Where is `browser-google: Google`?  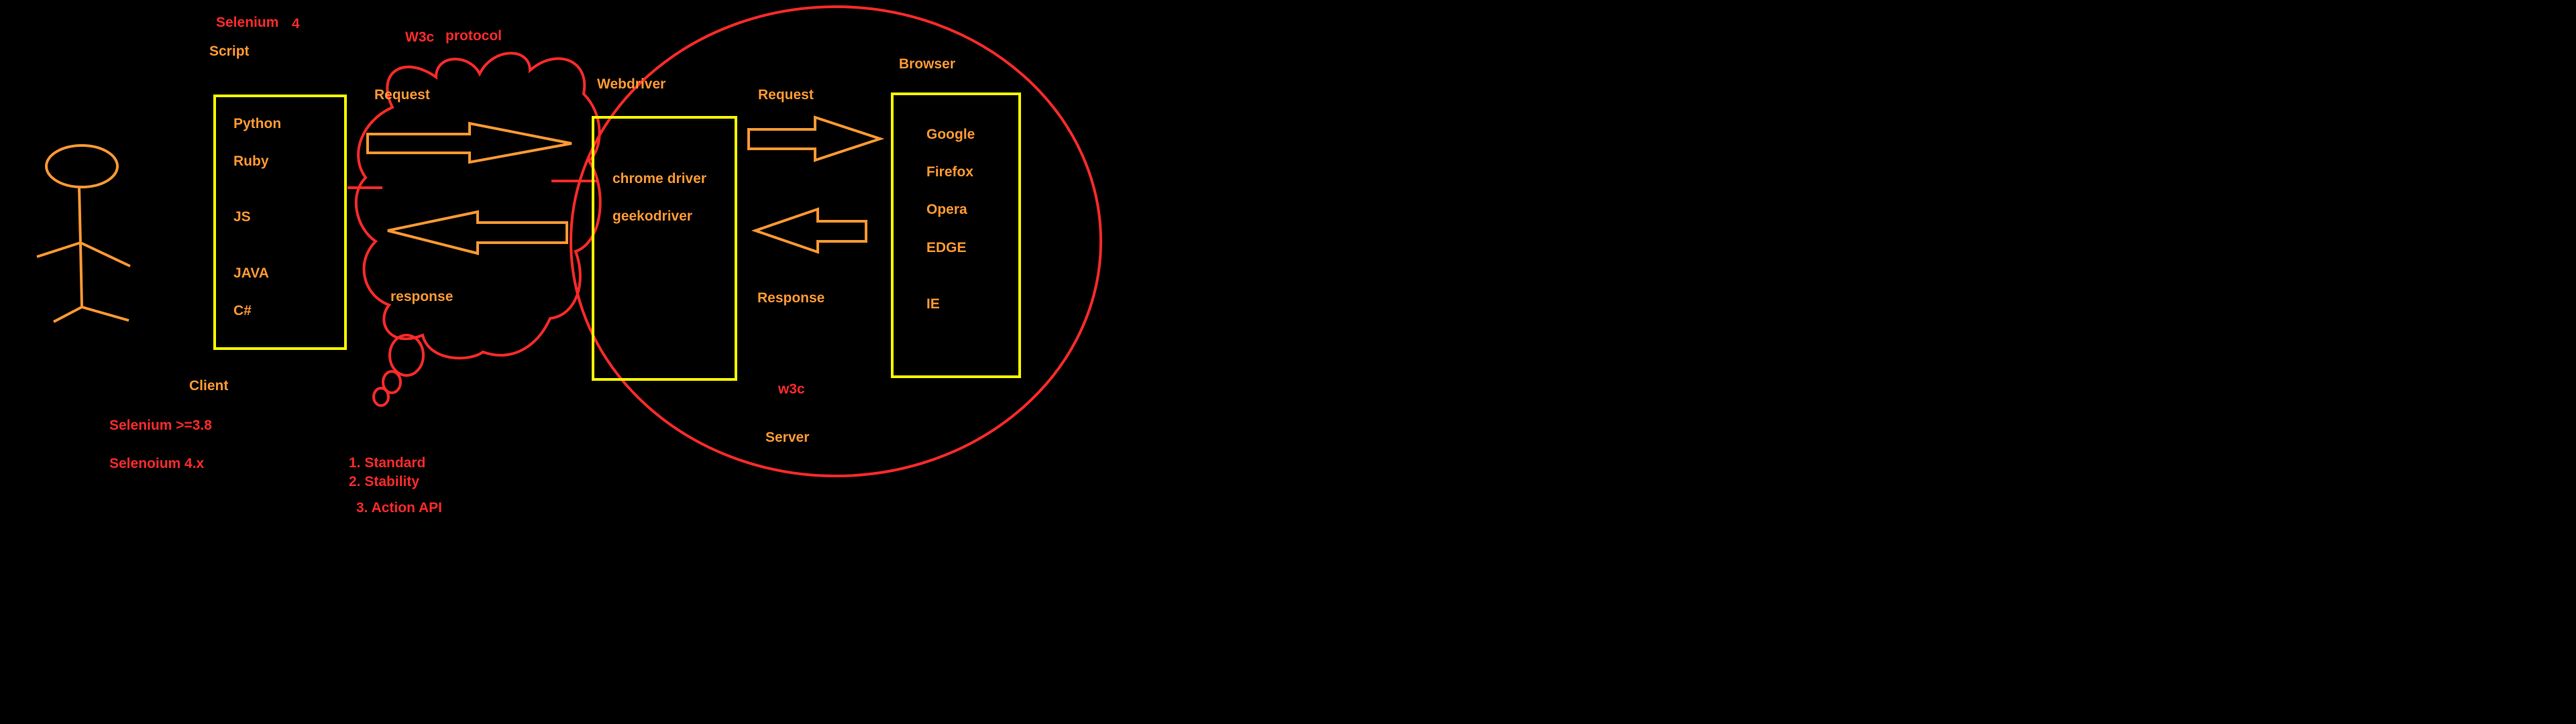 browser-google: Google is located at coordinates (950, 134).